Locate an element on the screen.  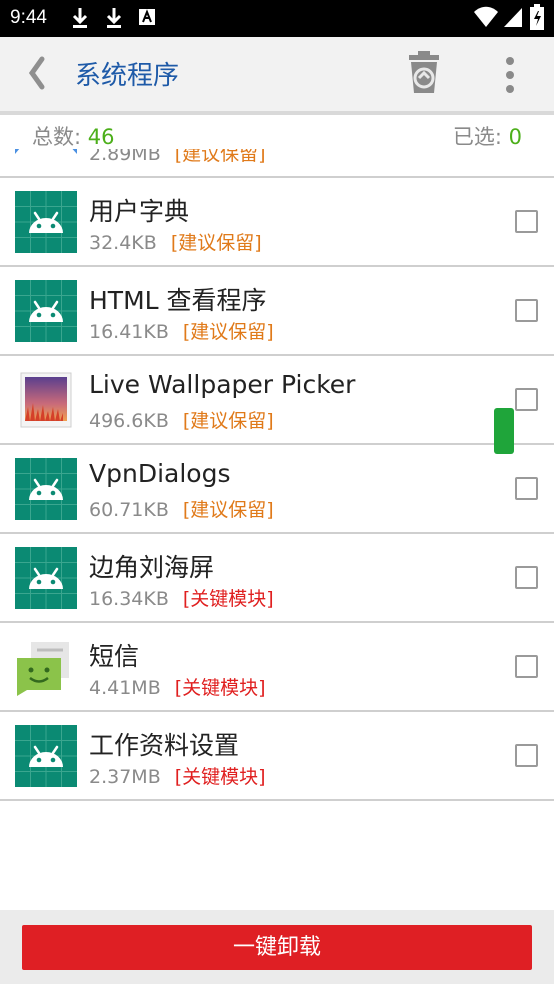
list-item: Live Wallpaper Picker 496.6KB [建议保留] is located at coordinates (277, 400).